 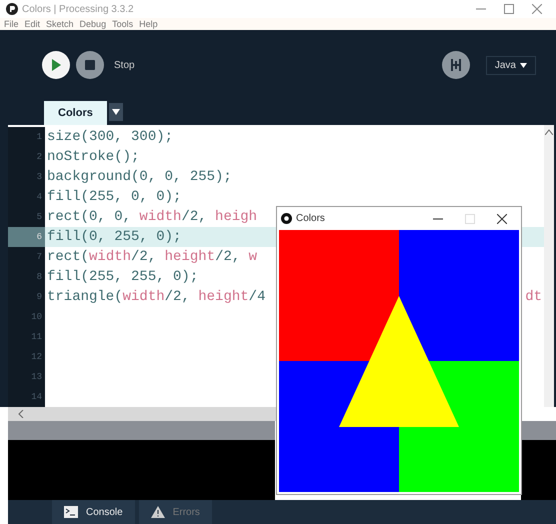 What do you see at coordinates (26, 197) in the screenshot?
I see `line-number: 4` at bounding box center [26, 197].